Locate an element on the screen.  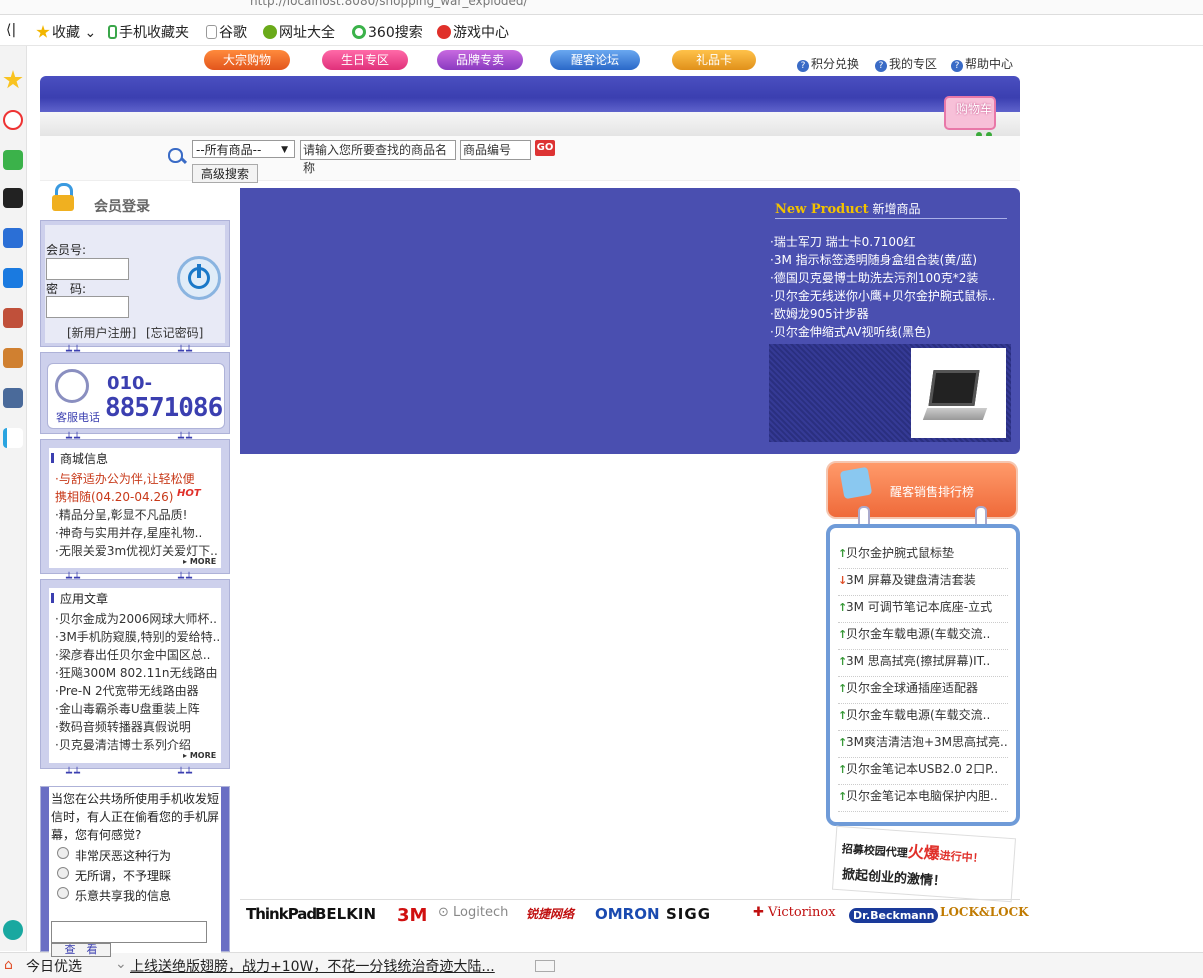
password-input is located at coordinates (87, 307).